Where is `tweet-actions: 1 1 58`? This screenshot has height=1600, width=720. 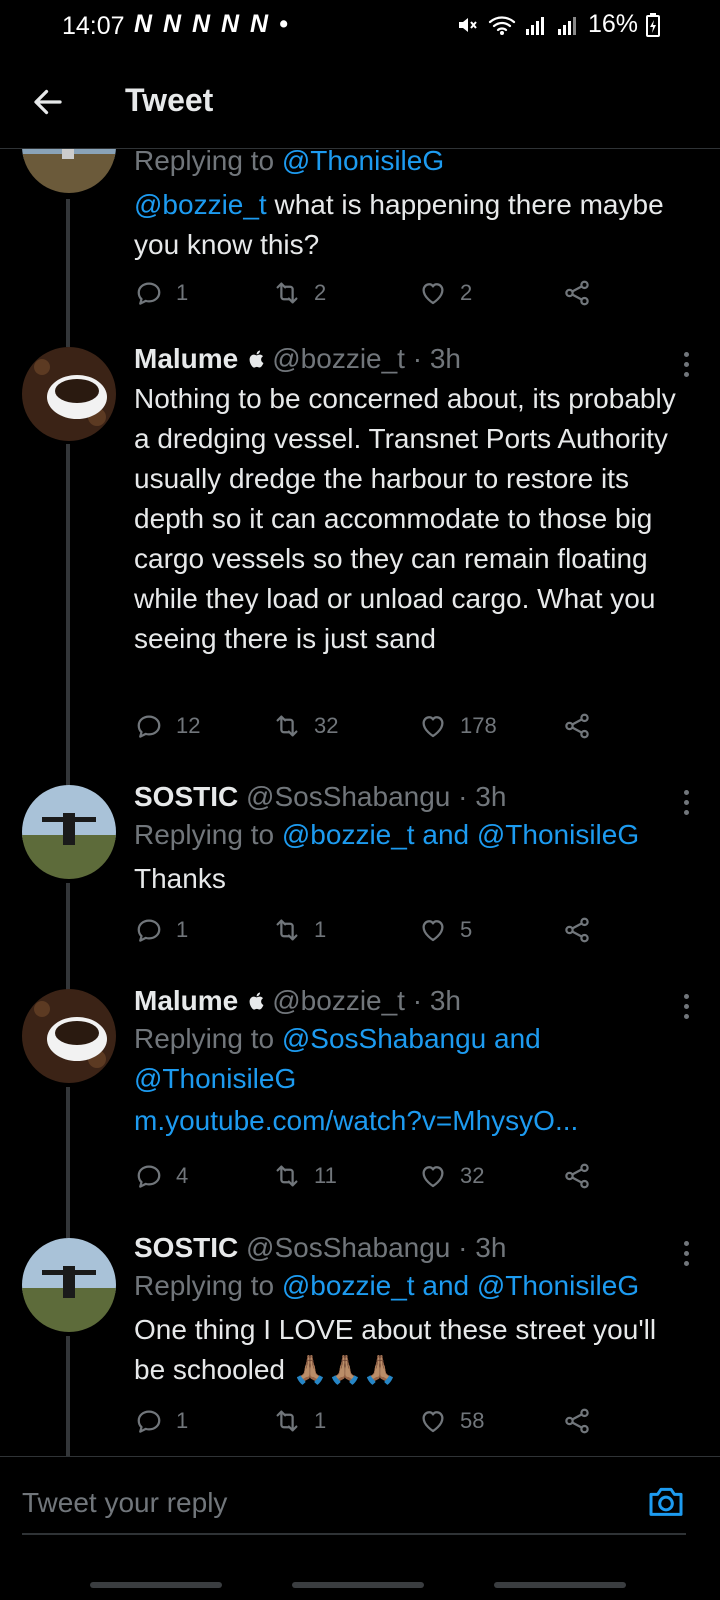
tweet-actions: 1 1 58 is located at coordinates (369, 1424).